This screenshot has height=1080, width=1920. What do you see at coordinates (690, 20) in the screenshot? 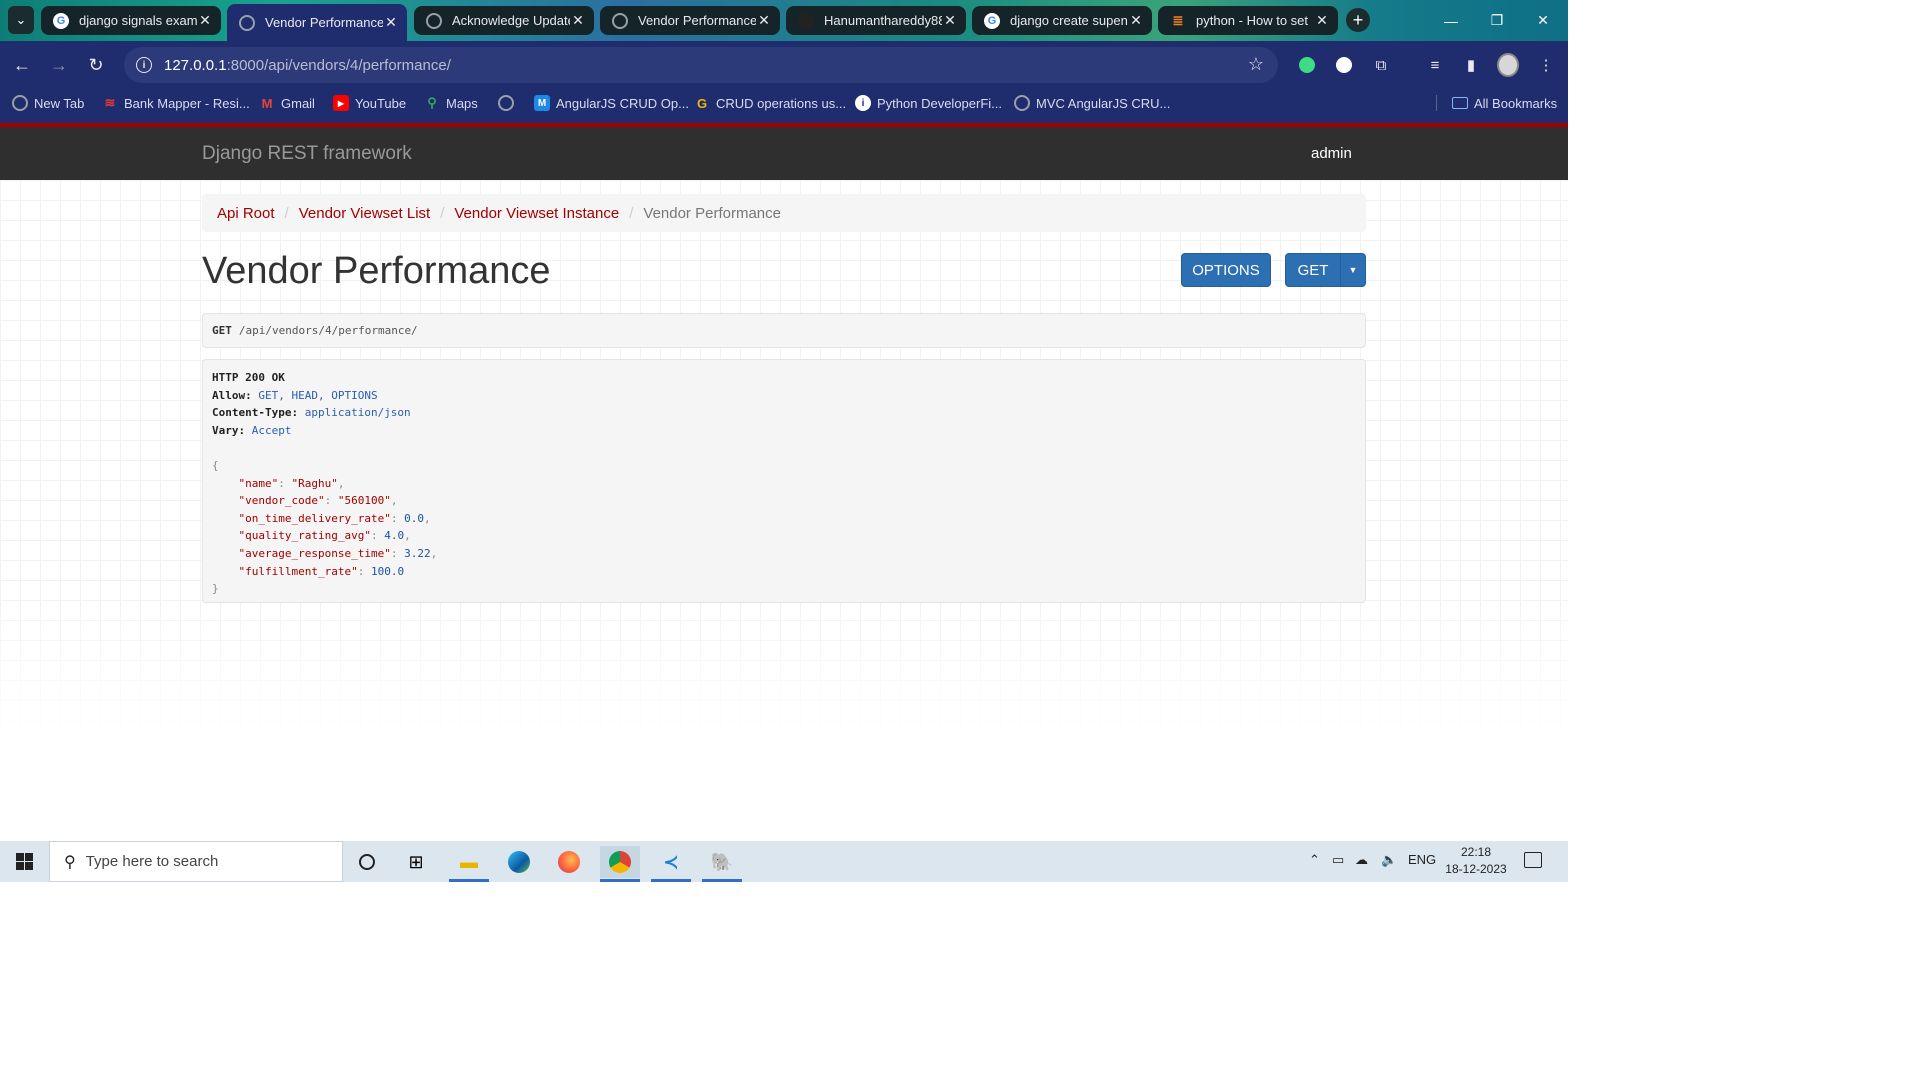
I see `browser-tab: Vendor Performance ✕` at bounding box center [690, 20].